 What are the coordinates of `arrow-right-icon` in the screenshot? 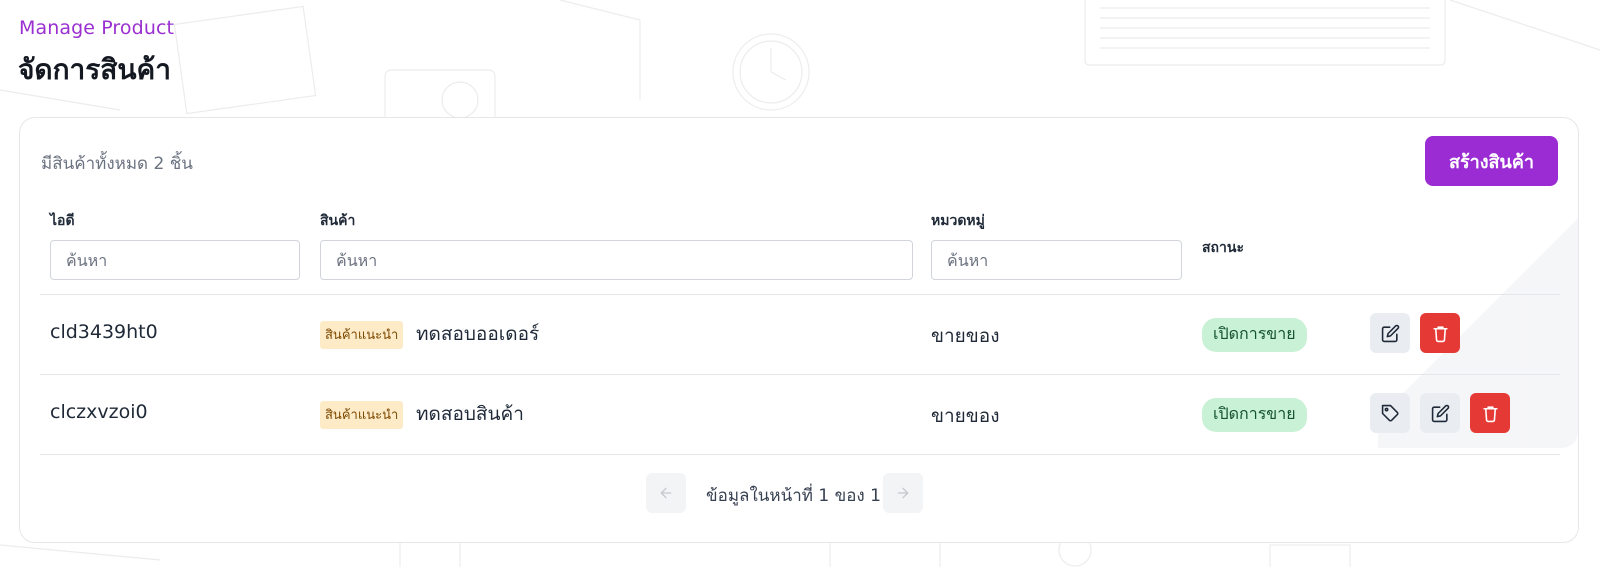 It's located at (903, 493).